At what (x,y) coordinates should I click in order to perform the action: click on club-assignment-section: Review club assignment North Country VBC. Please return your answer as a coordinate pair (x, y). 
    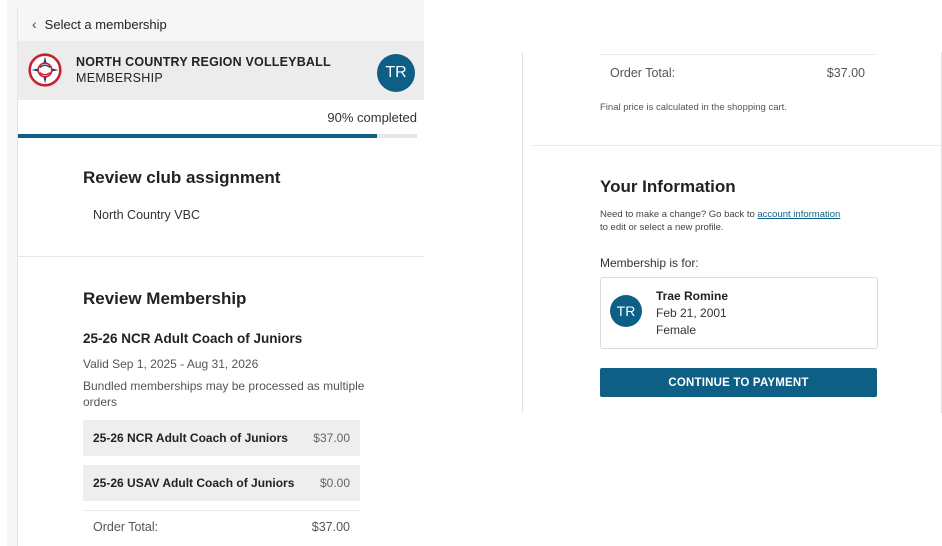
    Looking at the image, I should click on (221, 197).